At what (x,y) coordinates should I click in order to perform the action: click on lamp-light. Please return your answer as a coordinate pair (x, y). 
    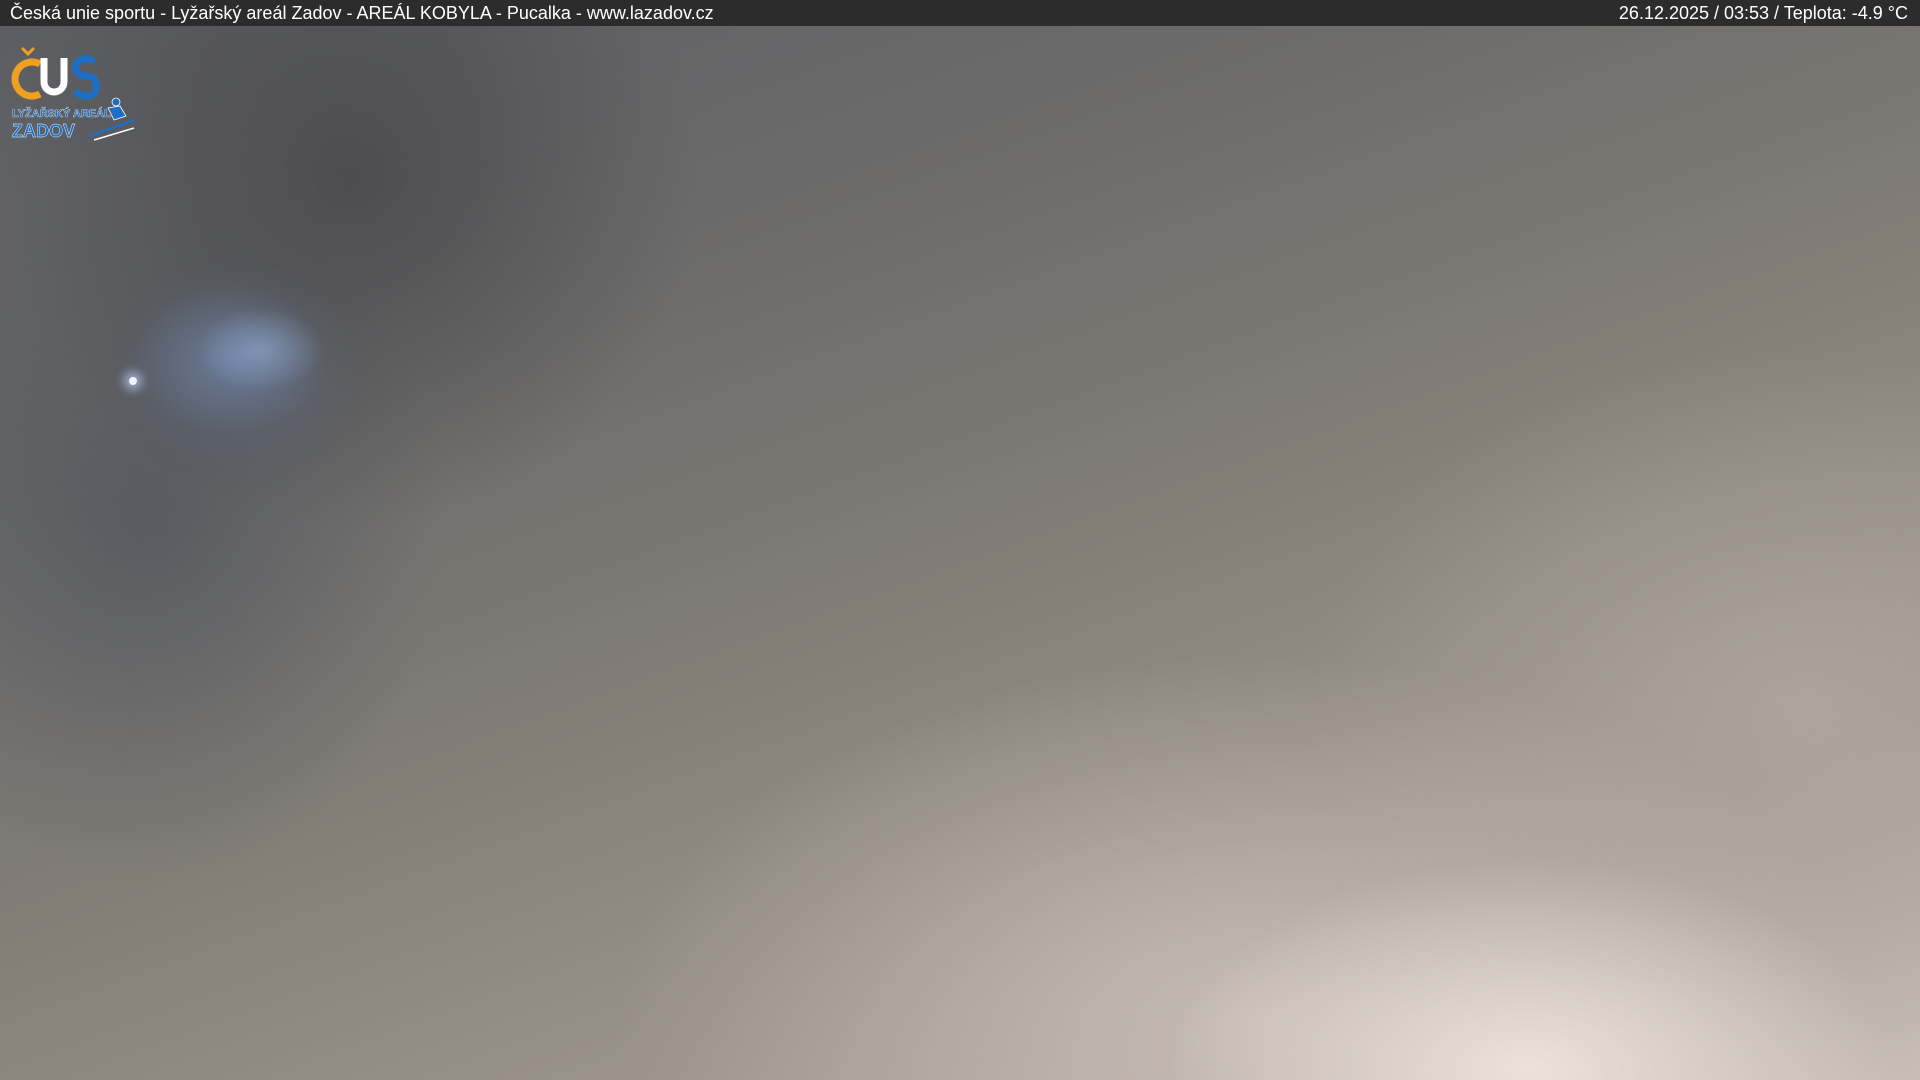
    Looking at the image, I should click on (133, 381).